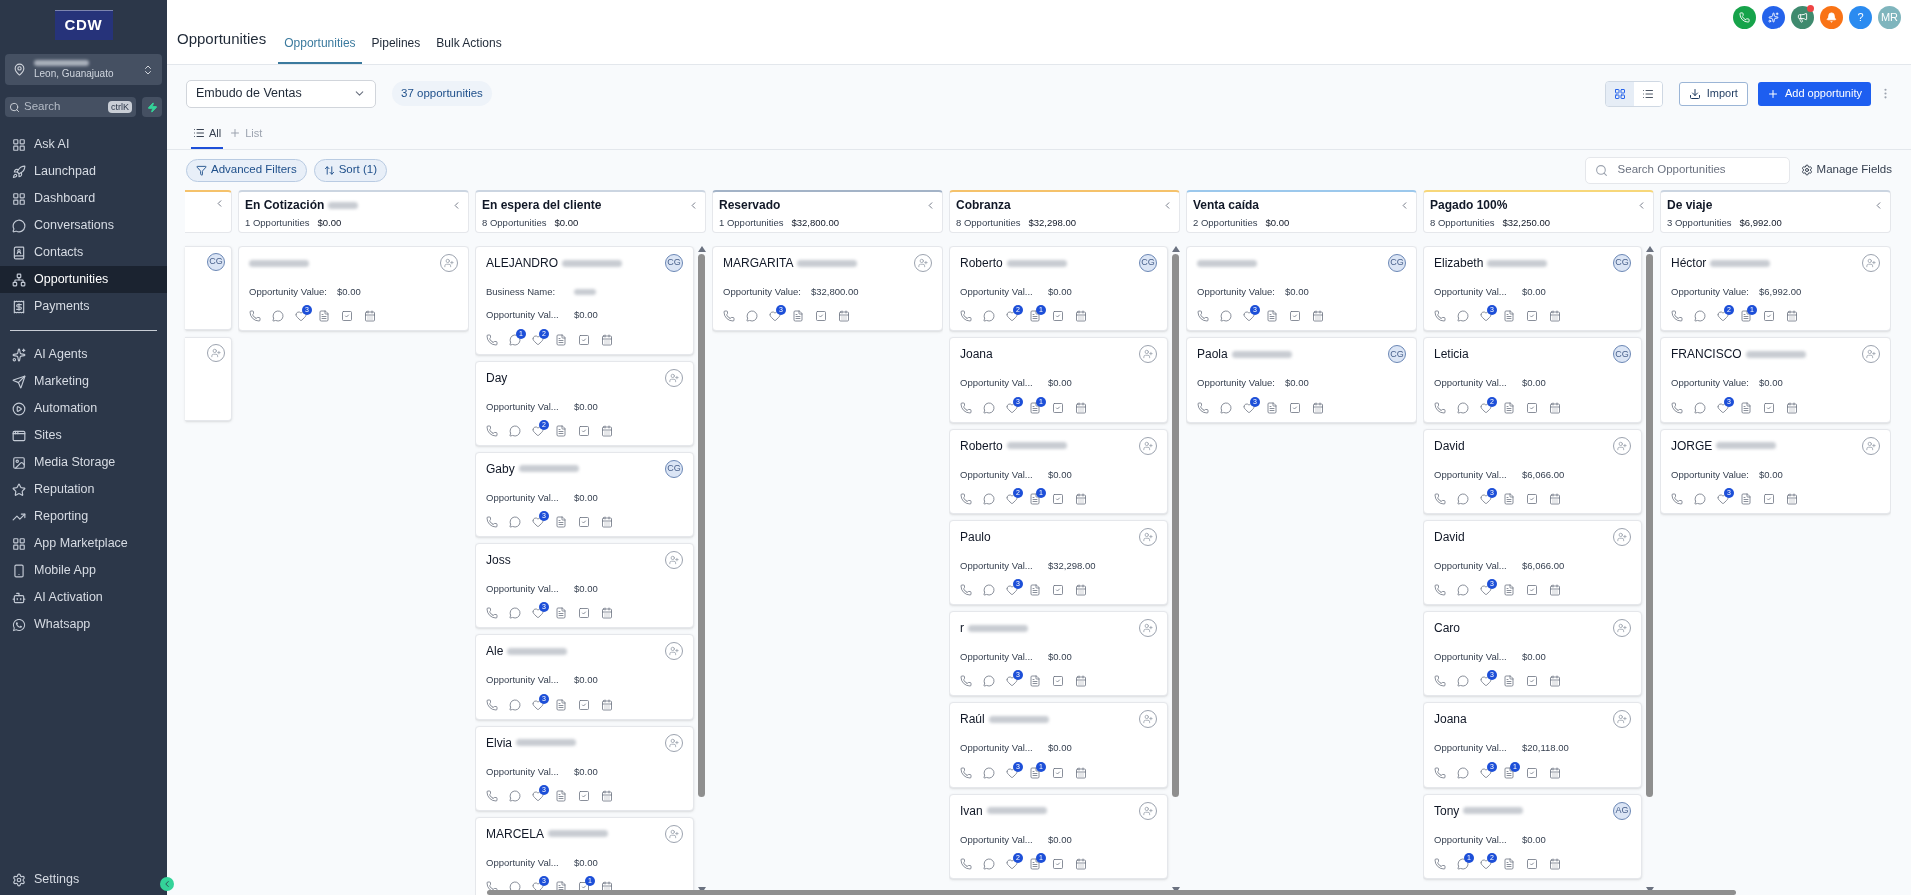  I want to click on nav-item: Sites, so click(83, 435).